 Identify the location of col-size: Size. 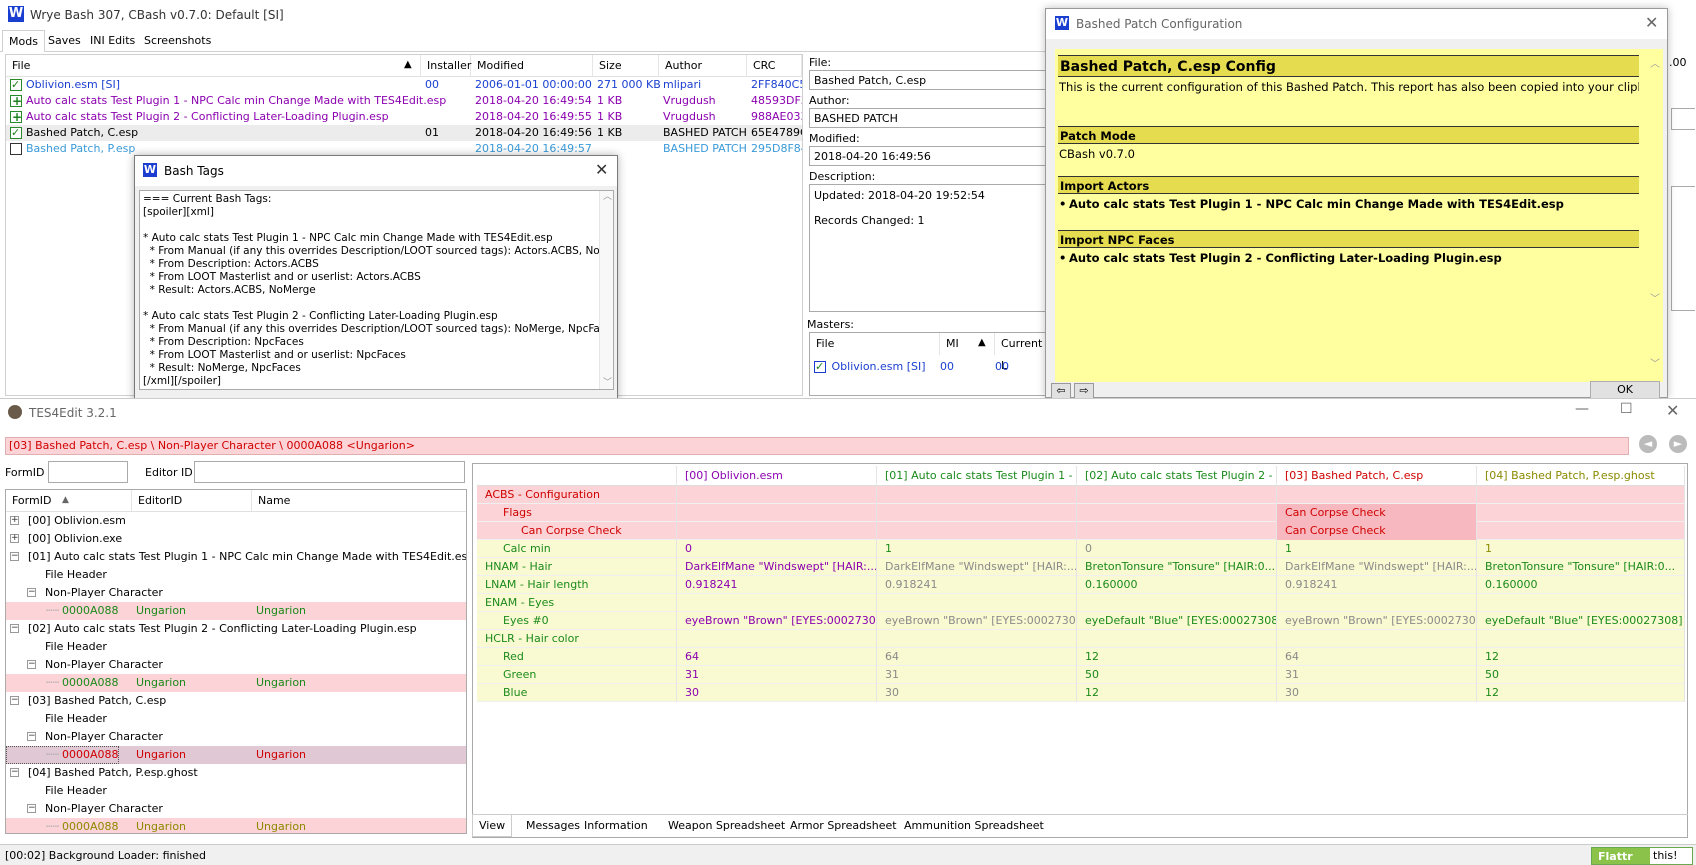
(626, 66).